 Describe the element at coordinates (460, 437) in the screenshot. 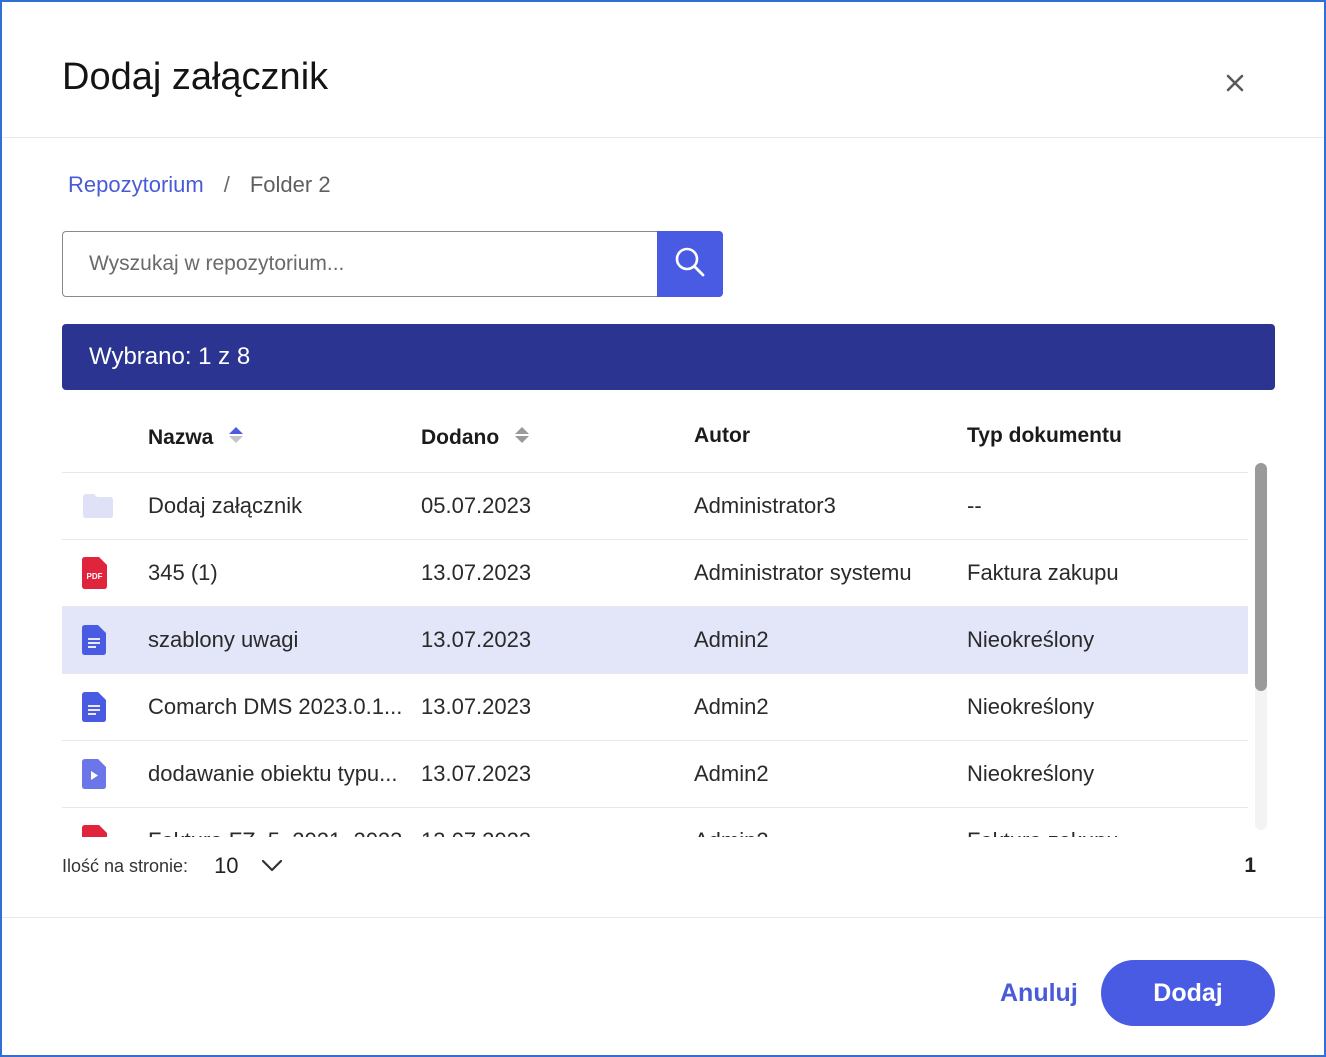

I see `column-header-added-label: Dodano` at that location.